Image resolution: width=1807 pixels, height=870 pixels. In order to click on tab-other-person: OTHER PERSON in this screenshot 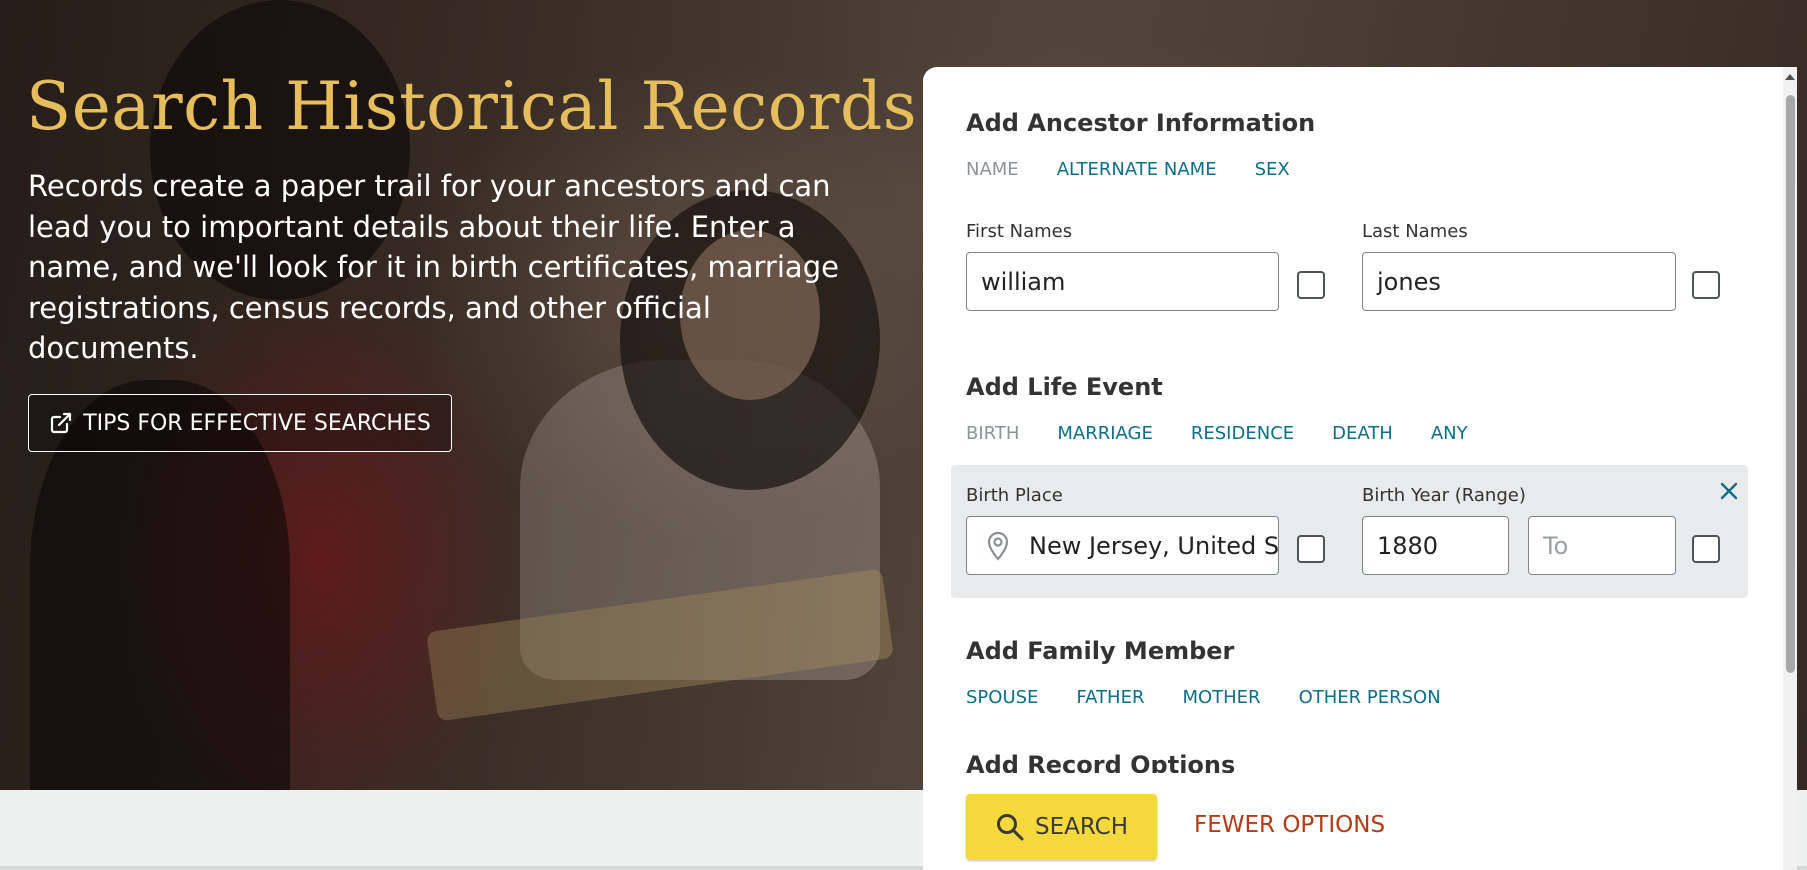, I will do `click(1370, 697)`.